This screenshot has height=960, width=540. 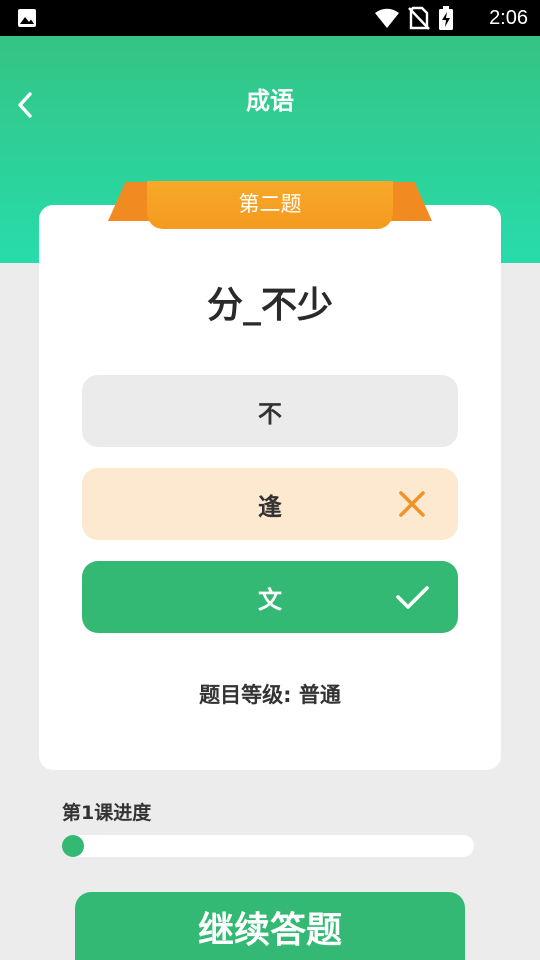 What do you see at coordinates (268, 846) in the screenshot?
I see `progress-bar` at bounding box center [268, 846].